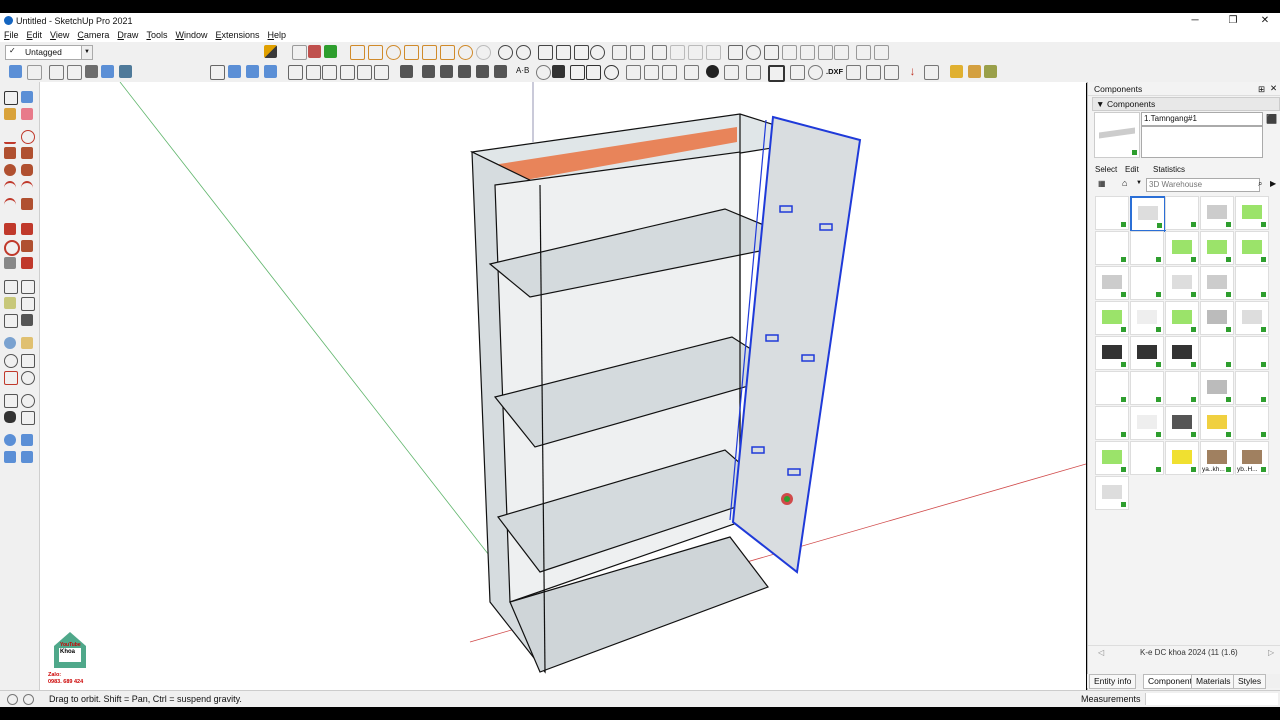 This screenshot has width=1280, height=720. Describe the element at coordinates (10, 457) in the screenshot. I see `sandbox-smoove-tool-icon` at that location.